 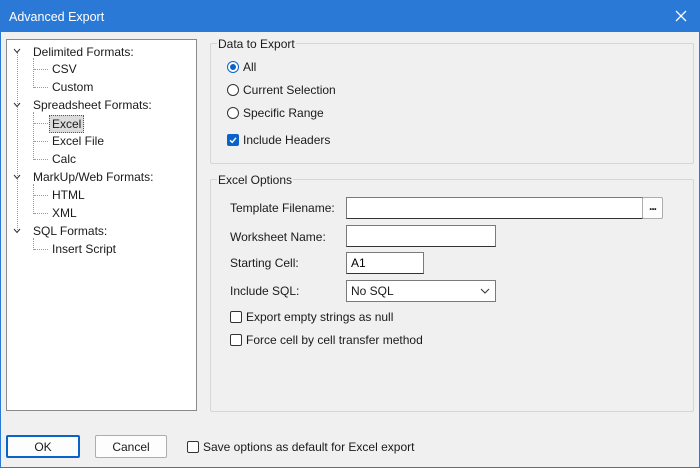 What do you see at coordinates (72, 87) in the screenshot?
I see `tree-item-custom: Custom` at bounding box center [72, 87].